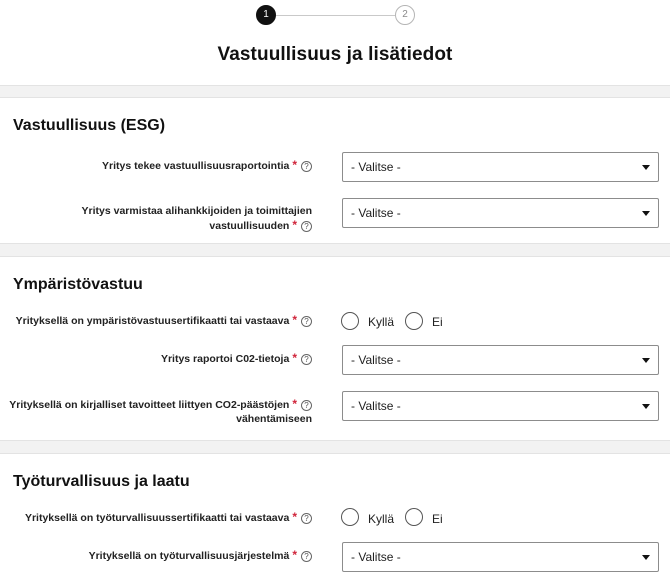 The width and height of the screenshot is (670, 583). What do you see at coordinates (266, 15) in the screenshot?
I see `step-1-indicator: 1` at bounding box center [266, 15].